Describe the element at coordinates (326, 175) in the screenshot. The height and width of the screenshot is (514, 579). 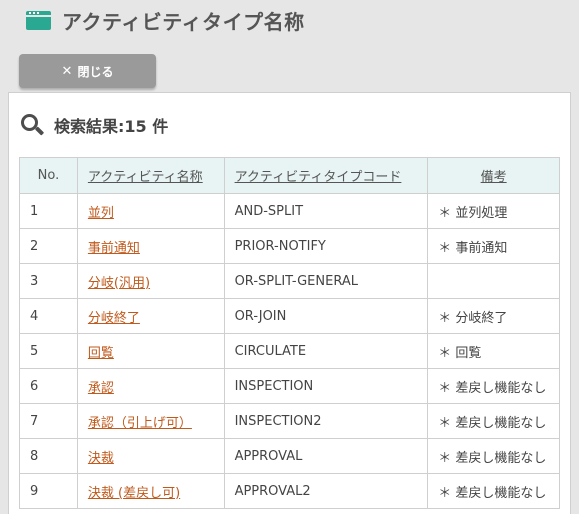
I see `column-header-activity-type-code: アクティビティタイプコード` at that location.